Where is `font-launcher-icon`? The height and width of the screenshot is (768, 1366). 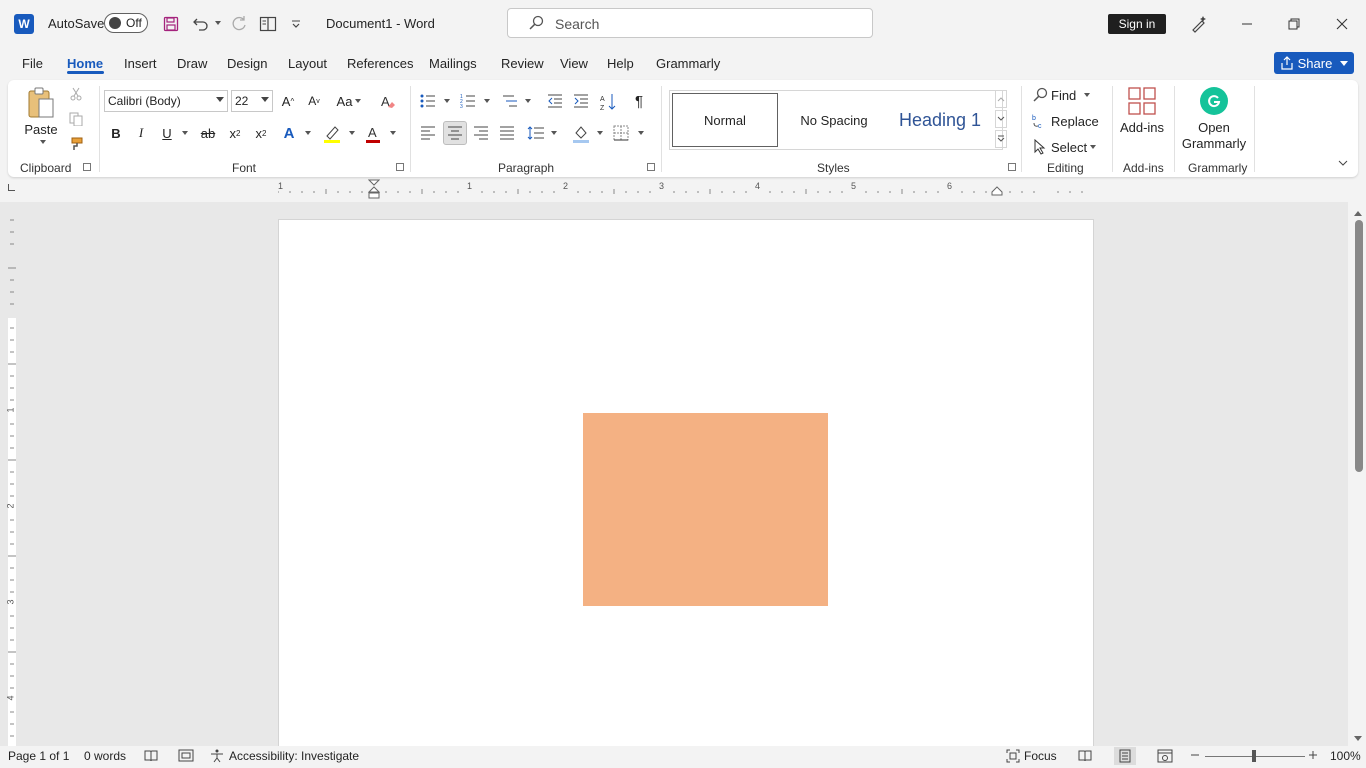
font-launcher-icon is located at coordinates (400, 167).